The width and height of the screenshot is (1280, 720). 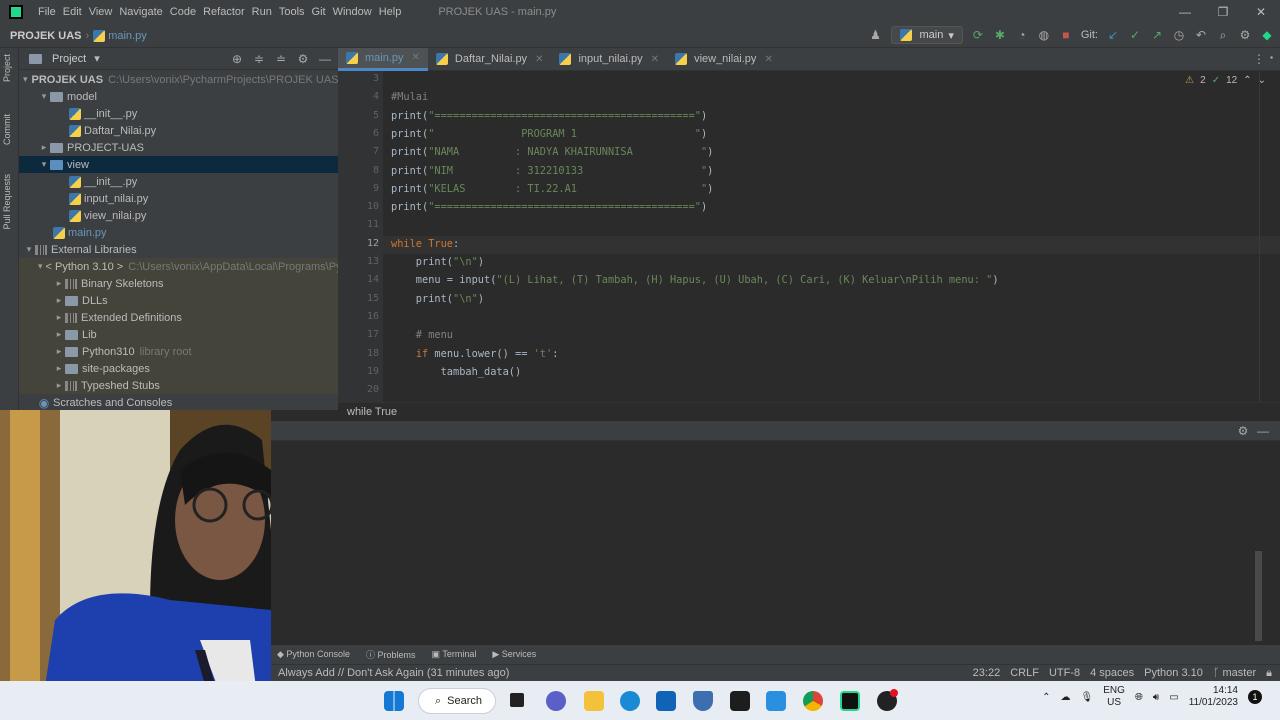 What do you see at coordinates (295, 12) in the screenshot?
I see `menu-tools: Tools` at bounding box center [295, 12].